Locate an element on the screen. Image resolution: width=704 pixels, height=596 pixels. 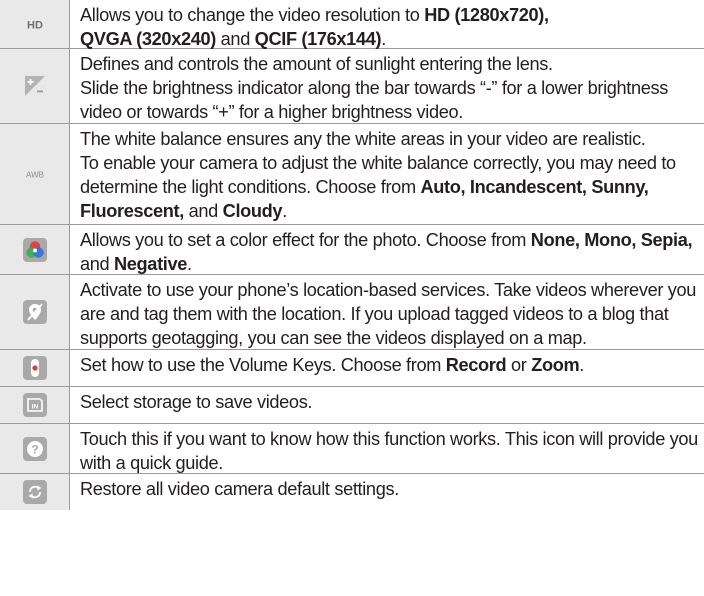
white-balance-icon: AWB is located at coordinates (35, 174).